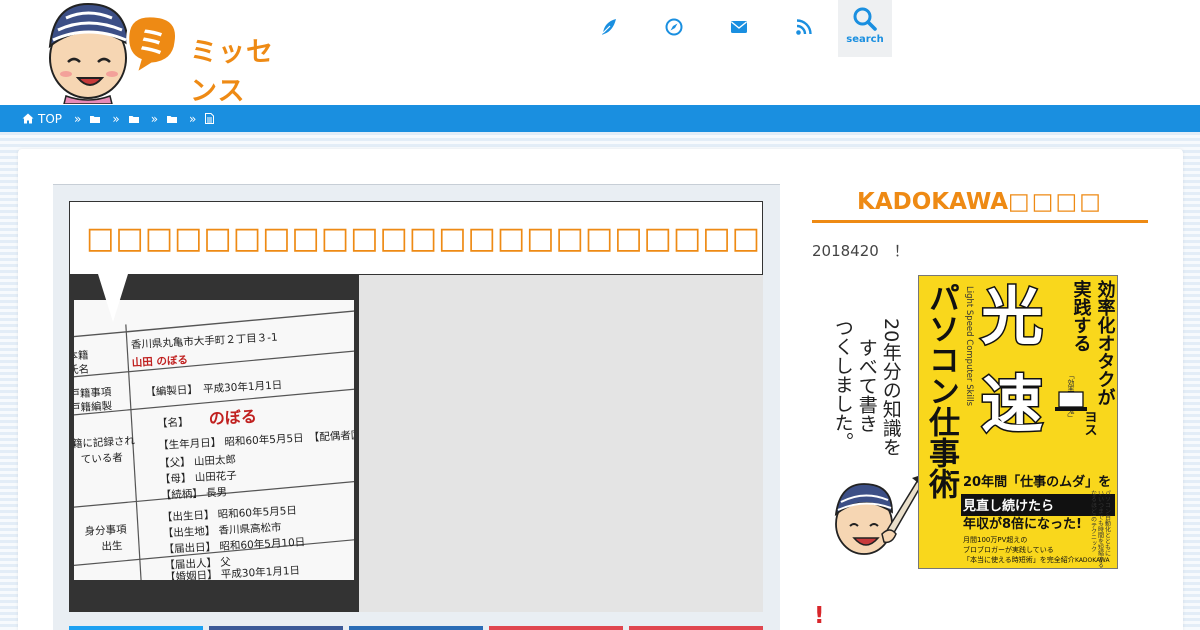 The width and height of the screenshot is (1200, 630). I want to click on breadcrumb-top: TOP, so click(42, 119).